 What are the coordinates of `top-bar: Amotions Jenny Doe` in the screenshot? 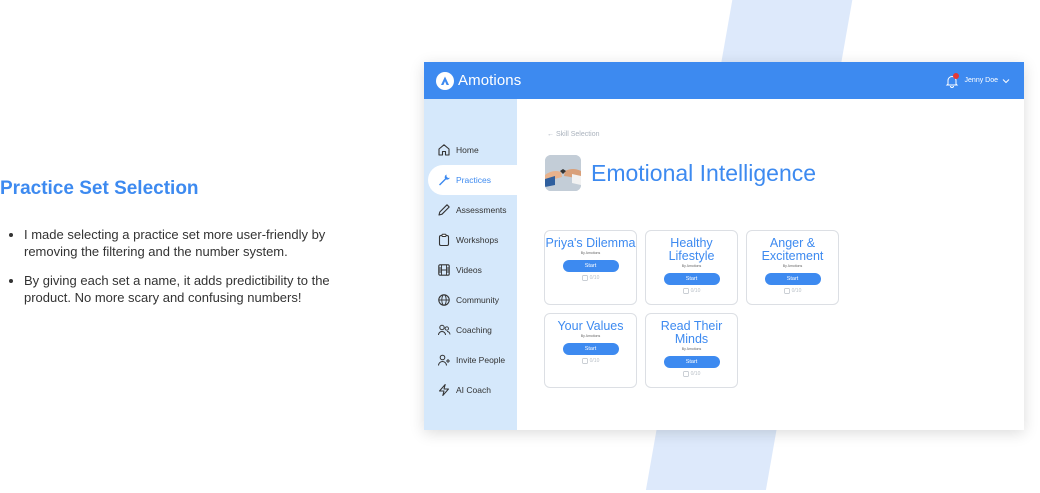 It's located at (724, 80).